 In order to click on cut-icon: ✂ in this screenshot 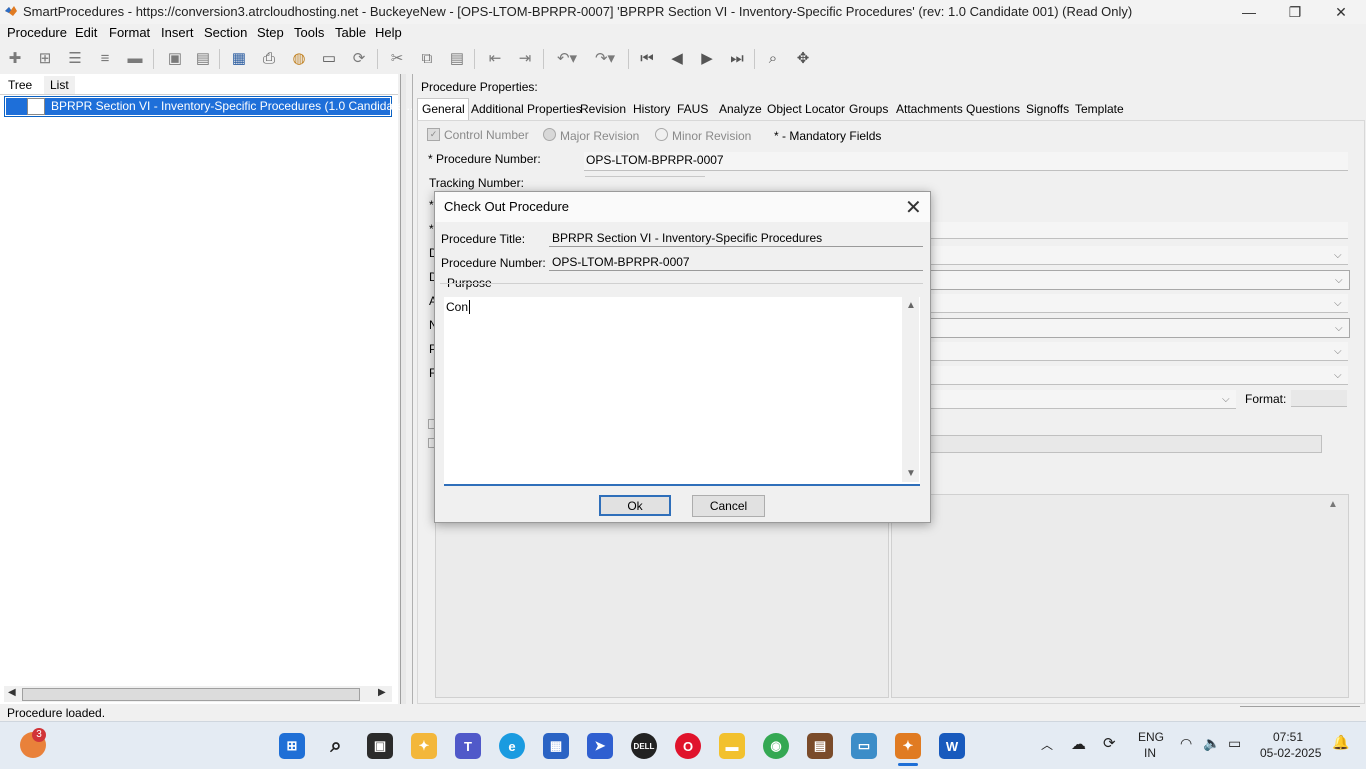, I will do `click(397, 58)`.